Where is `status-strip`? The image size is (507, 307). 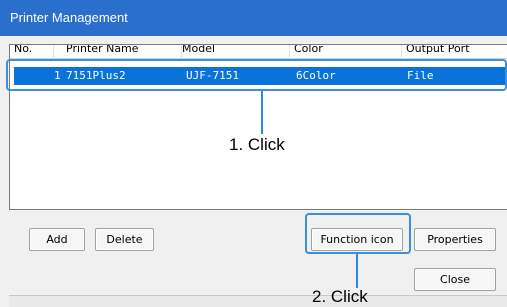 status-strip is located at coordinates (258, 301).